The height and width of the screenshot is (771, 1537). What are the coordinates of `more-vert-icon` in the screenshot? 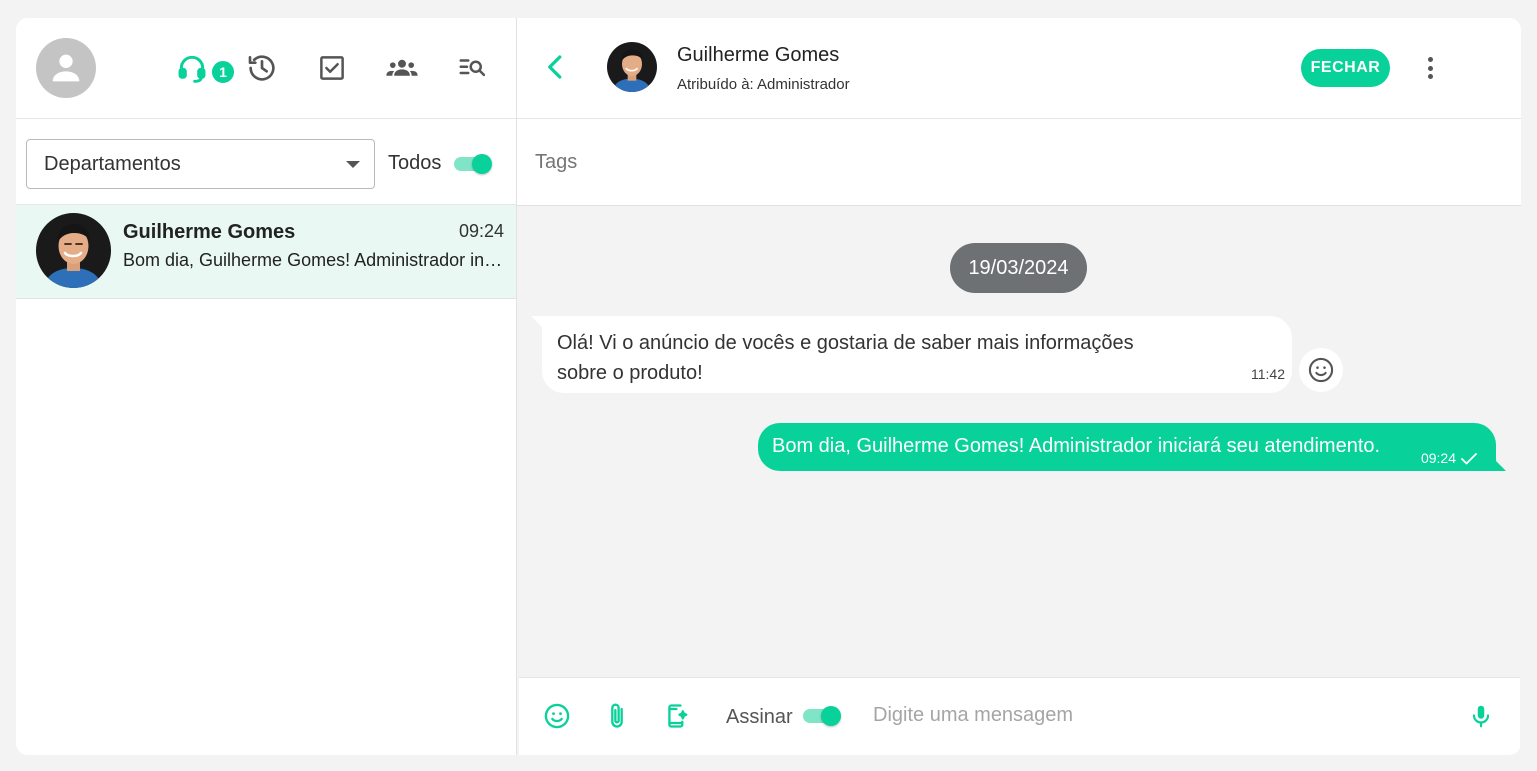 It's located at (1430, 68).